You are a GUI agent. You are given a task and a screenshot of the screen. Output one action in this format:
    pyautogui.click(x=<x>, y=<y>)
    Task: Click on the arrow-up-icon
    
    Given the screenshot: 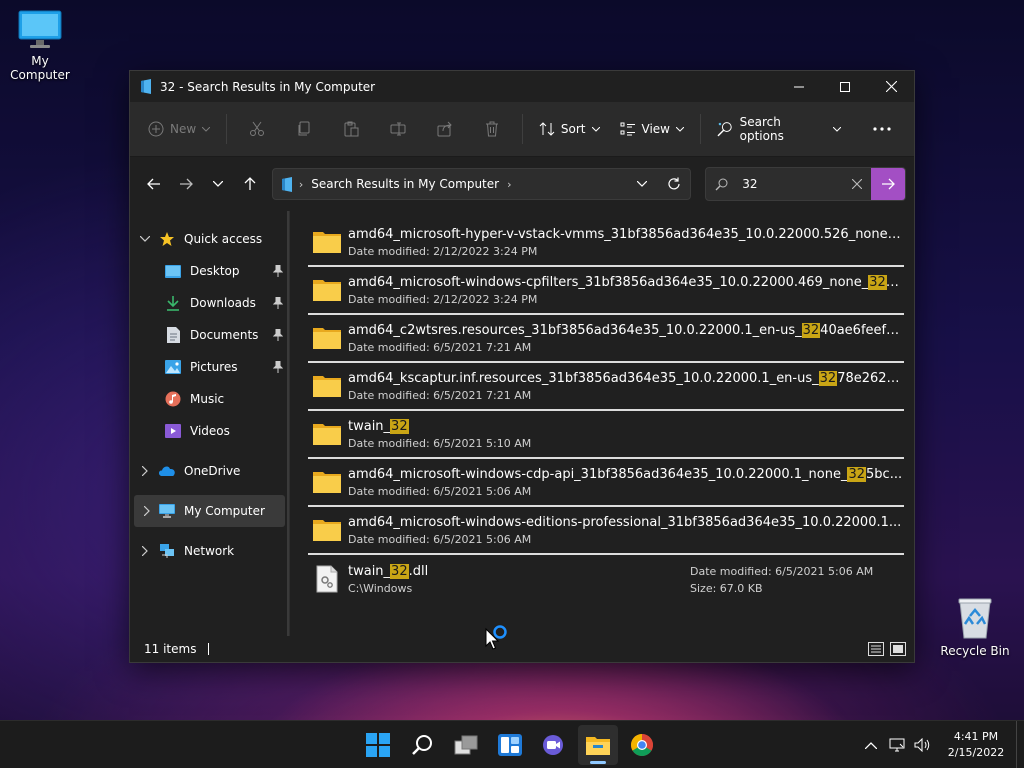 What is the action you would take?
    pyautogui.click(x=250, y=183)
    